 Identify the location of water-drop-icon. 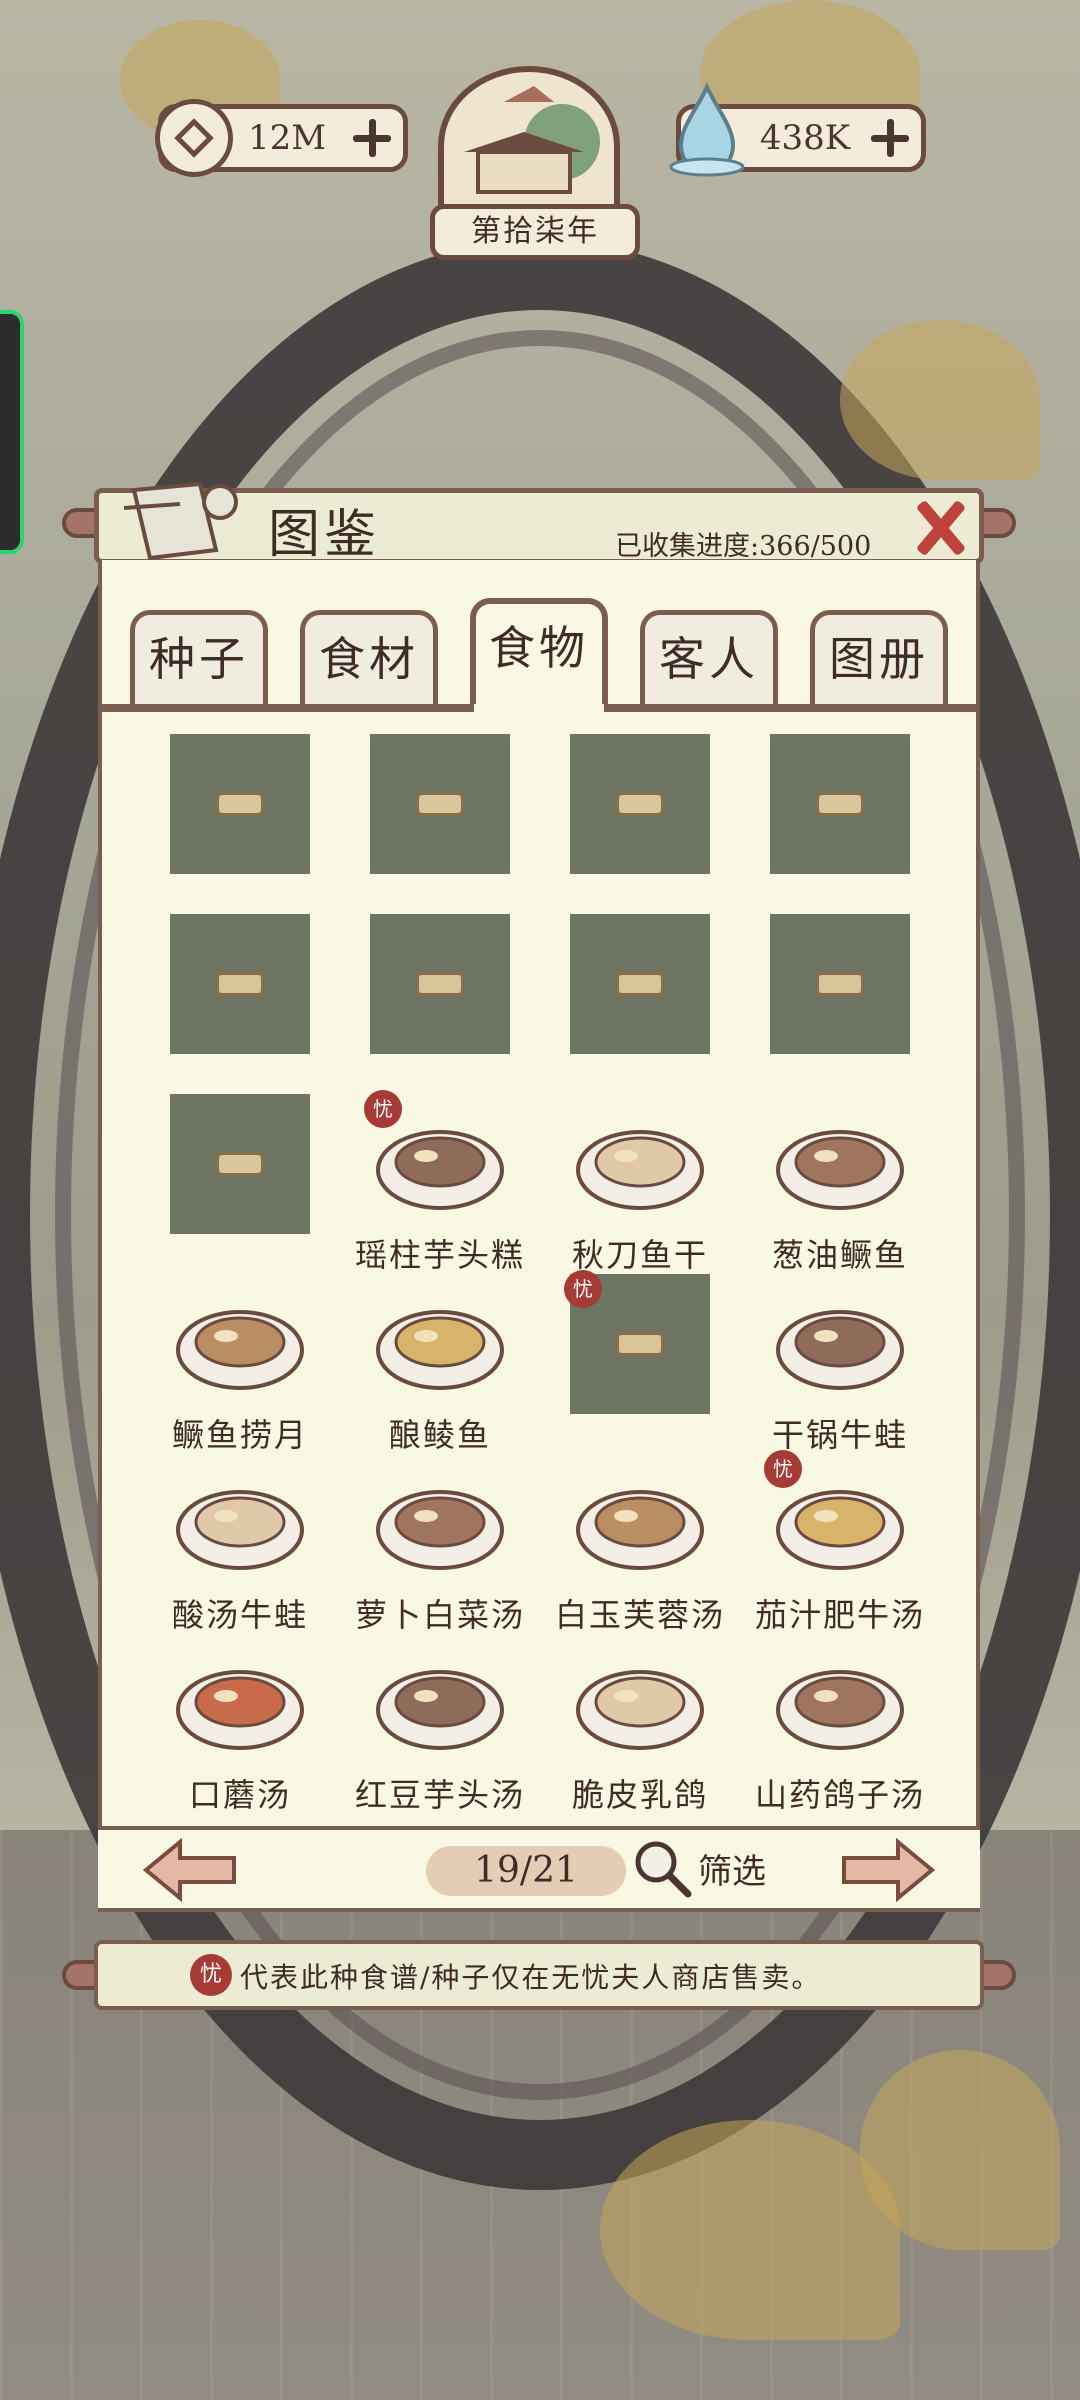
(707, 129).